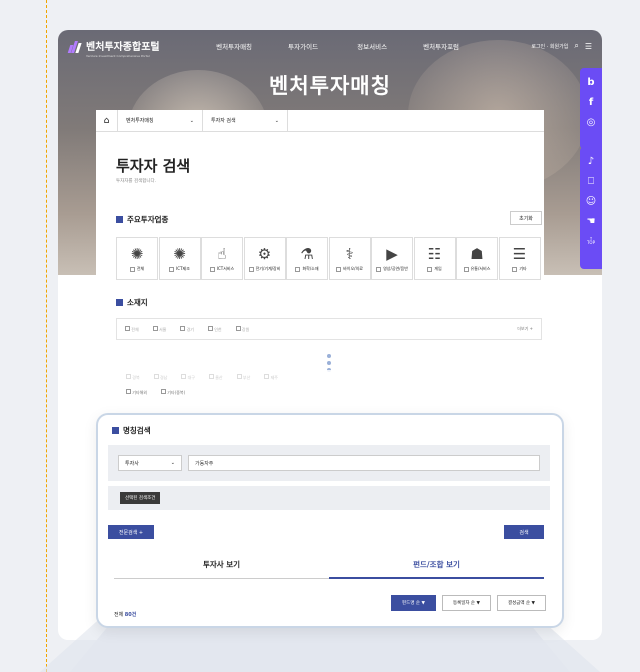 This screenshot has width=640, height=672. Describe the element at coordinates (434, 254) in the screenshot. I see `game-icon: ☷` at that location.